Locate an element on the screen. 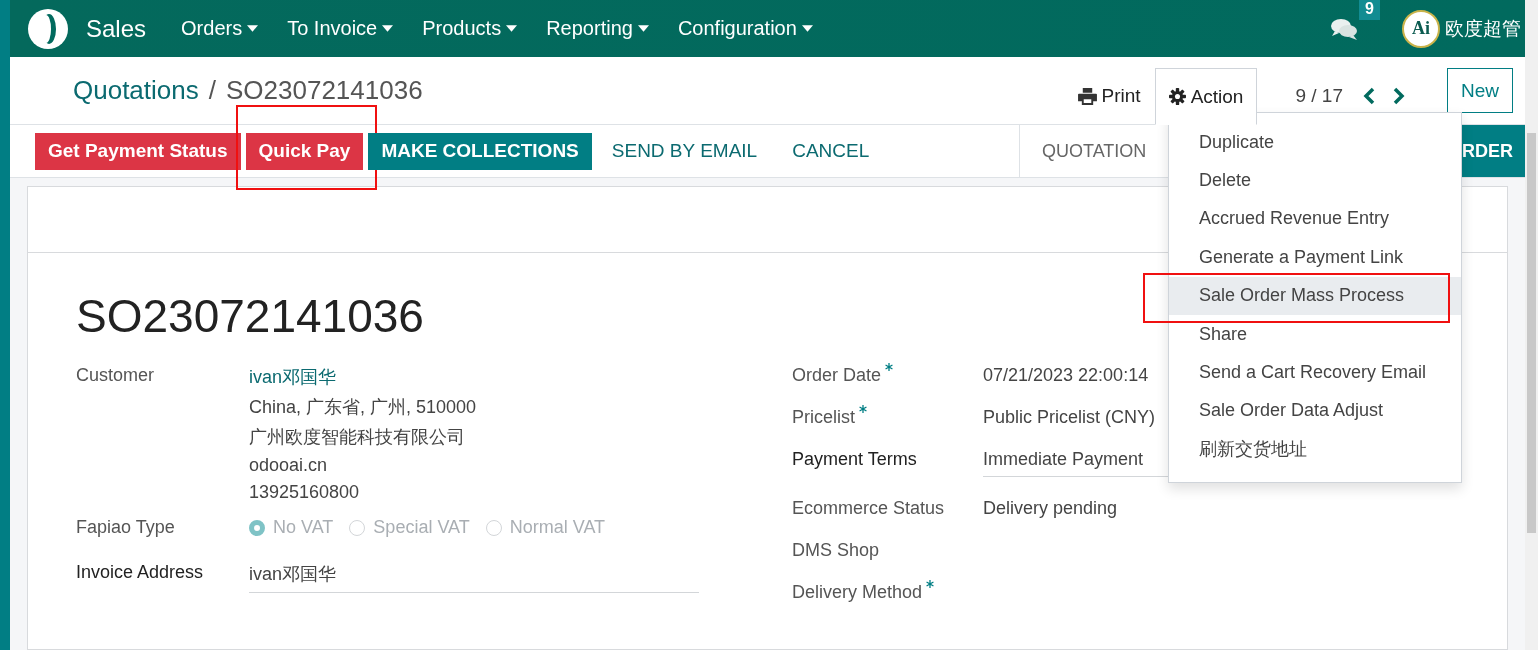 This screenshot has width=1538, height=650. message-count-badge: 9 is located at coordinates (1369, 10).